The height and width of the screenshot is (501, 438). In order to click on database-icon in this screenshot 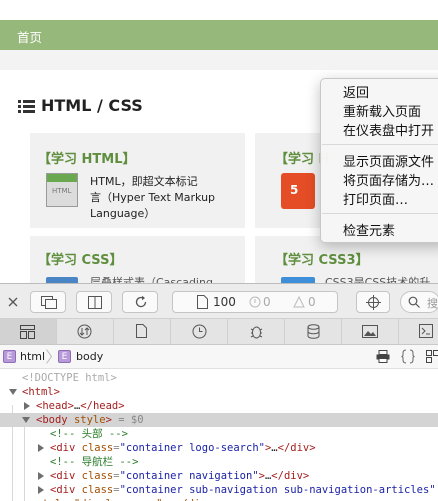, I will do `click(313, 331)`.